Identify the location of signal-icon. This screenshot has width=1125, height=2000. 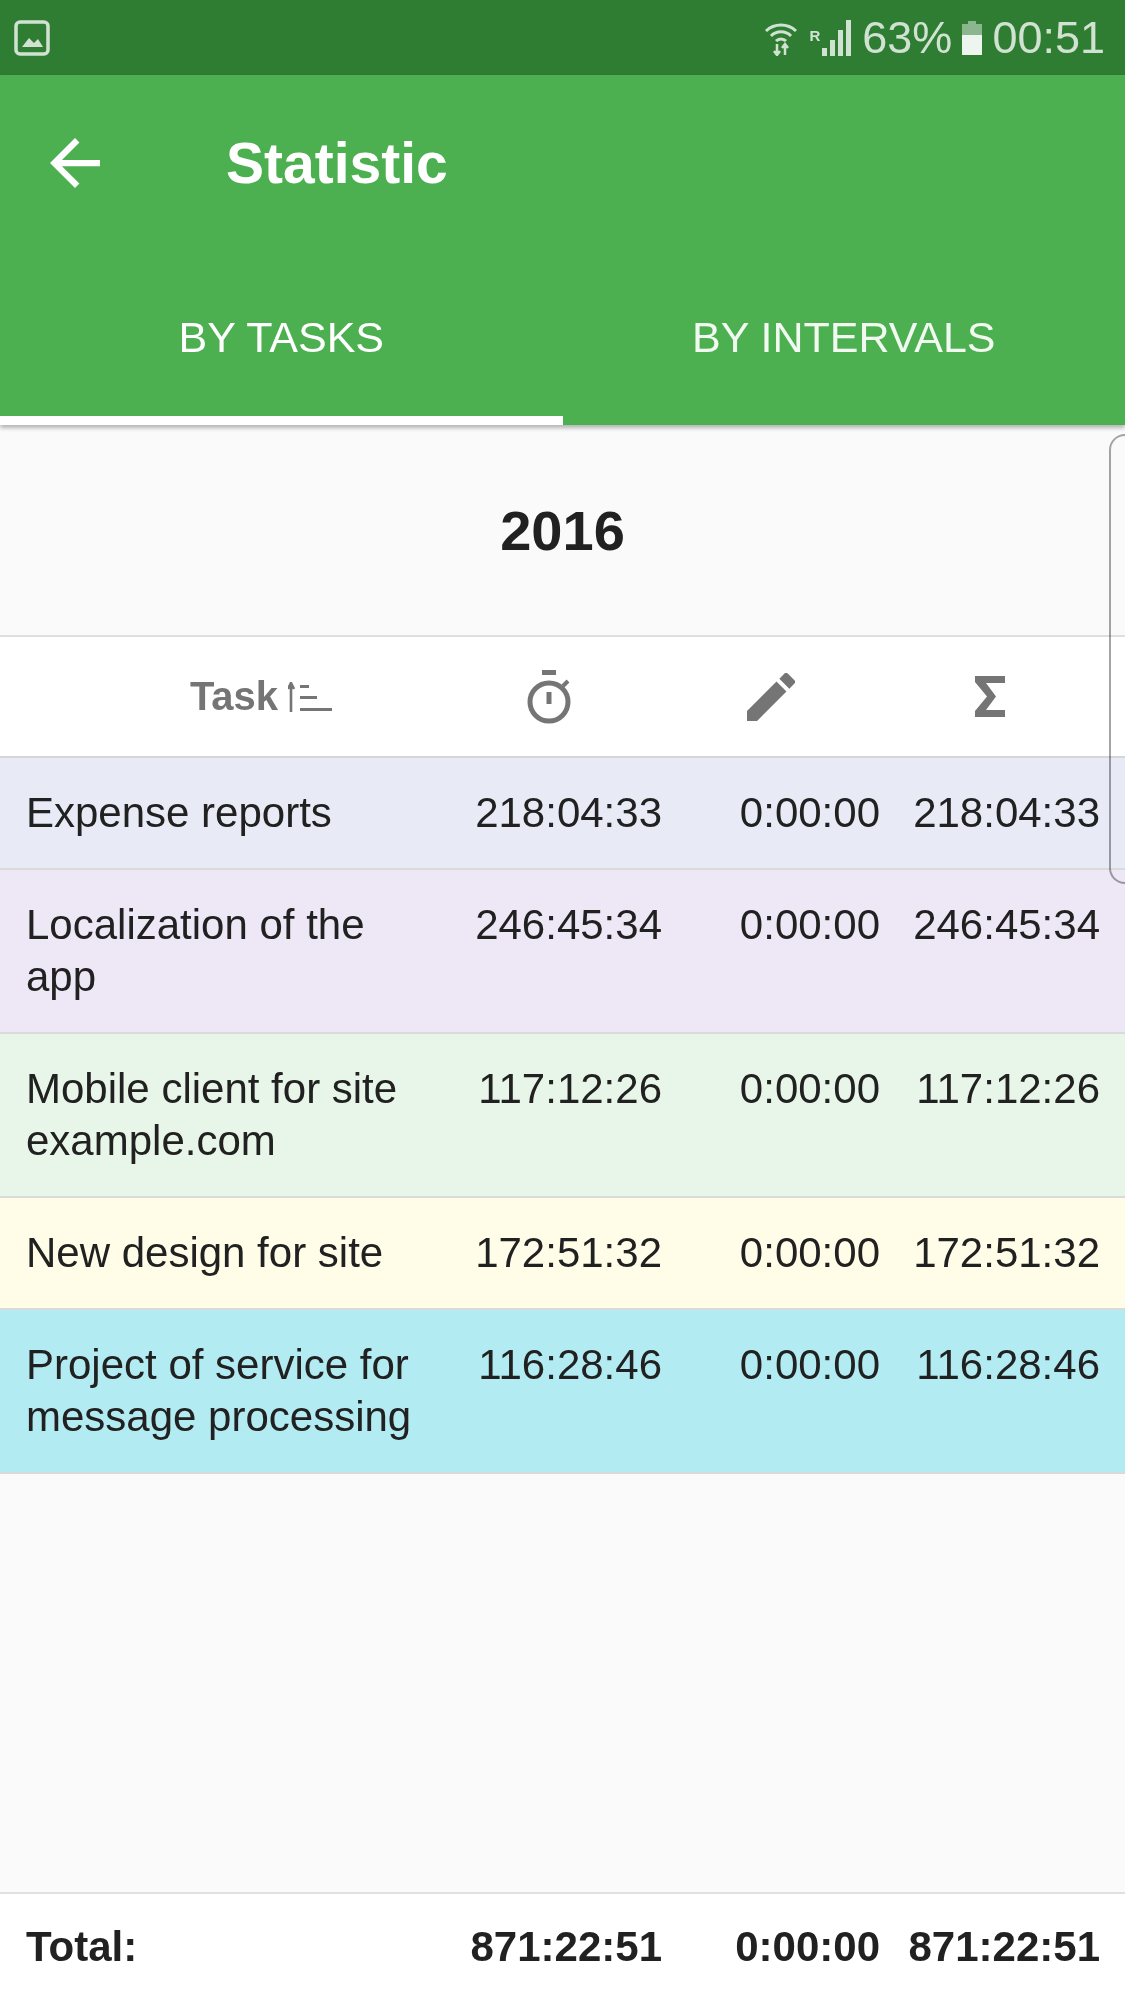
(837, 37).